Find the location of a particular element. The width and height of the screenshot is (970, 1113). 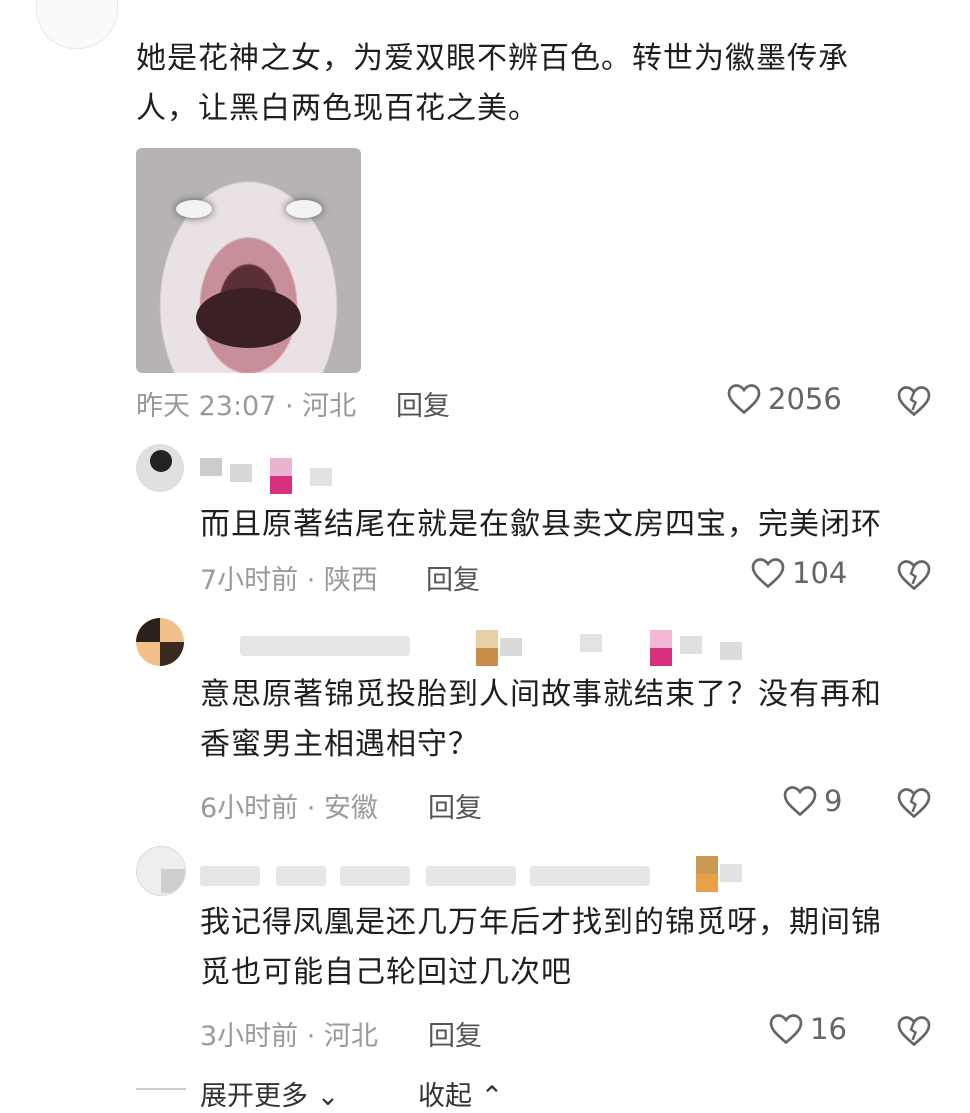

cat-eye-right is located at coordinates (304, 209).